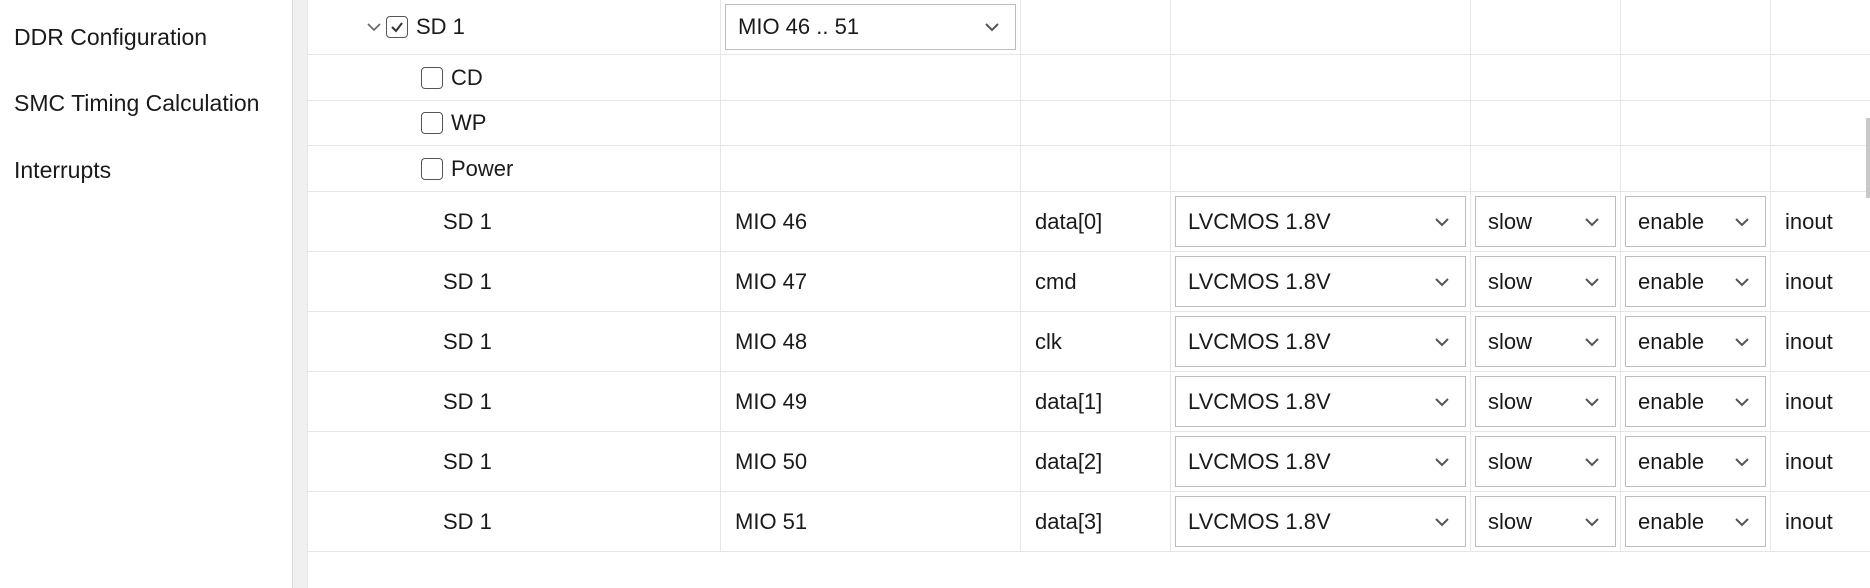  I want to click on mio-pin: MIO 47, so click(871, 281).